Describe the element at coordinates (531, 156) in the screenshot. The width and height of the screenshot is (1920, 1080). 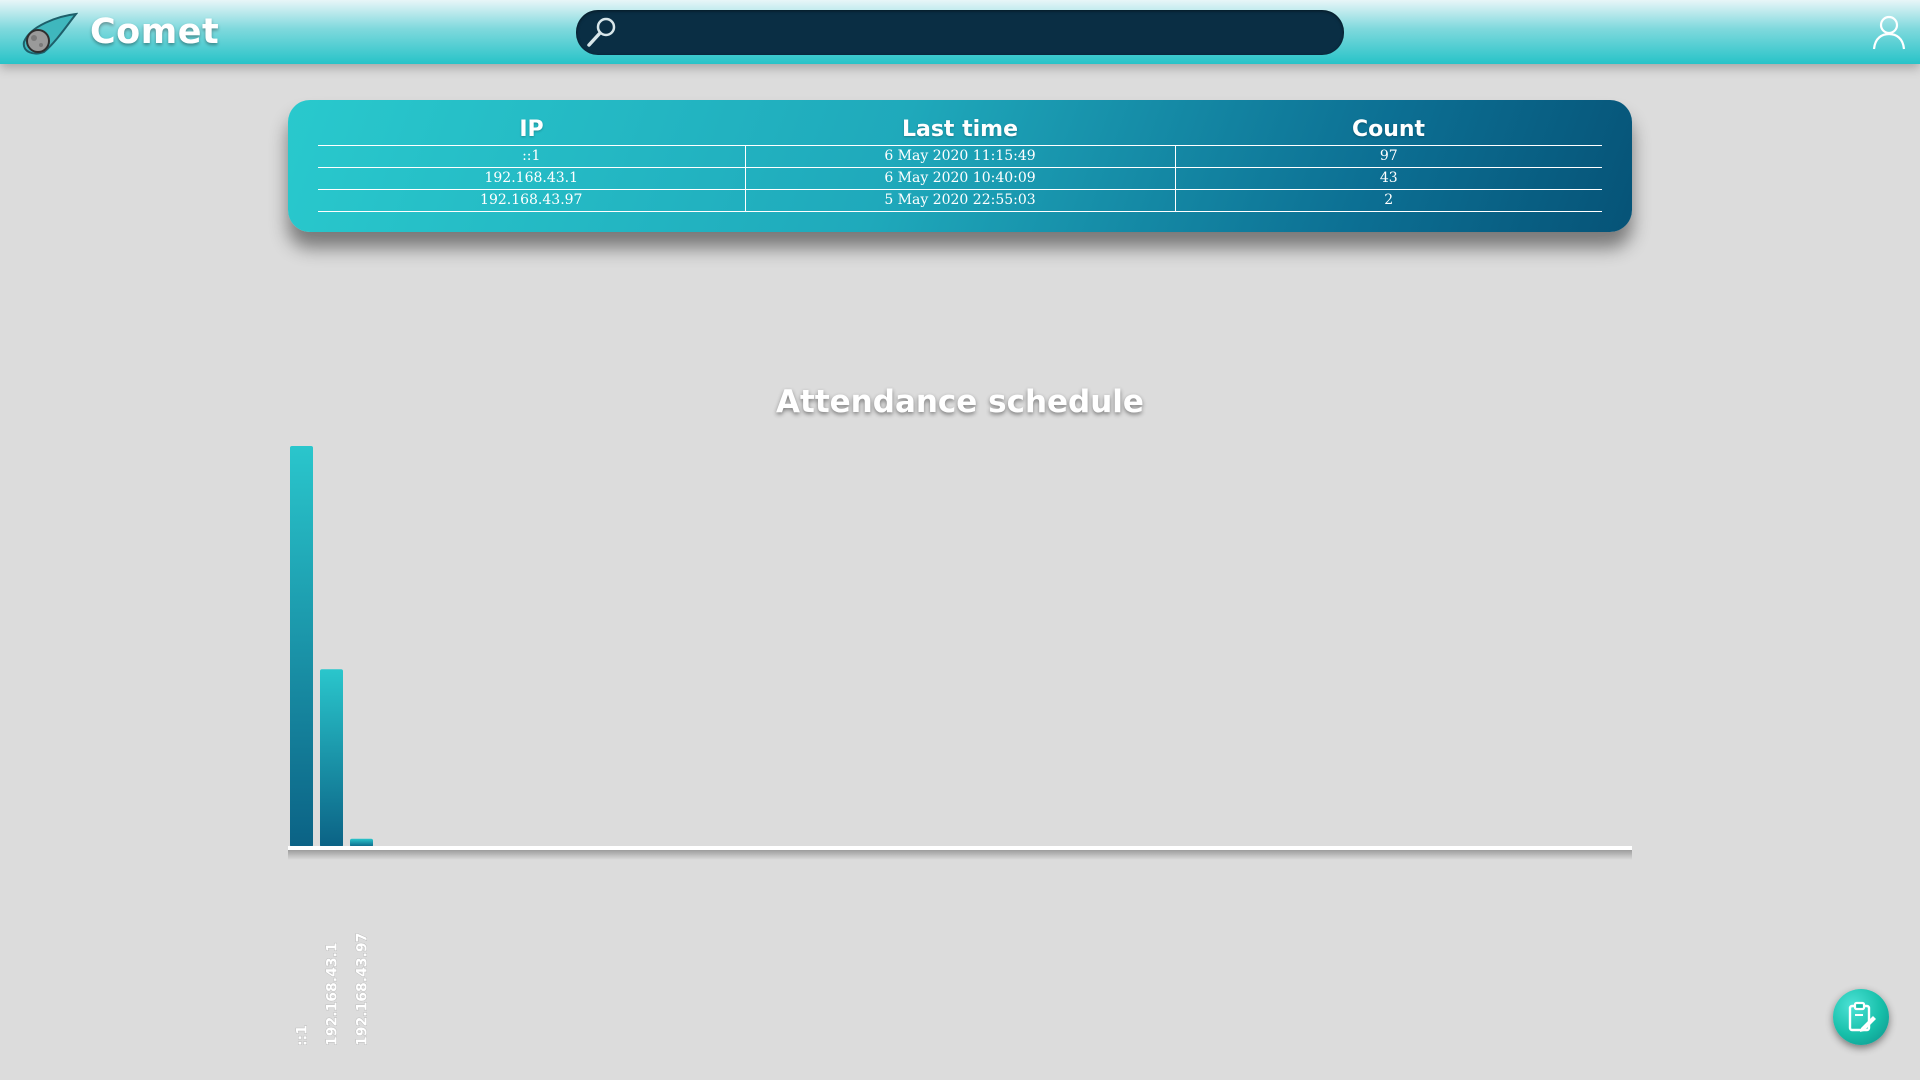
I see `cell-ip: ::1` at that location.